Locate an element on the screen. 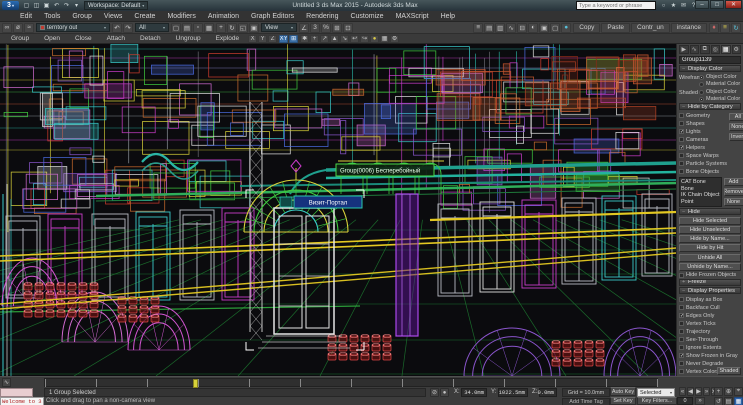  undo-button-icon: ↶ is located at coordinates (117, 27).